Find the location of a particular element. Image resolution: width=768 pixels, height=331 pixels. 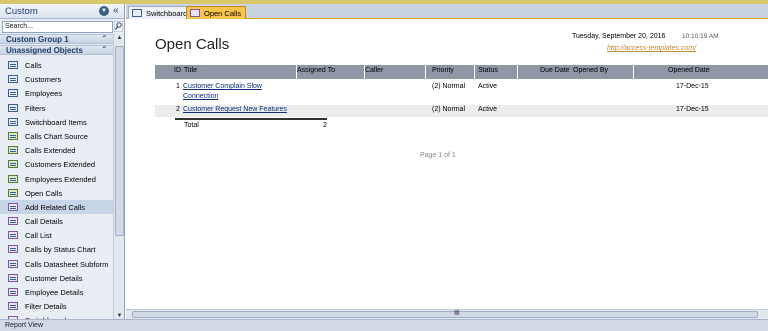

page-number: Page 1 of 1 is located at coordinates (438, 155).